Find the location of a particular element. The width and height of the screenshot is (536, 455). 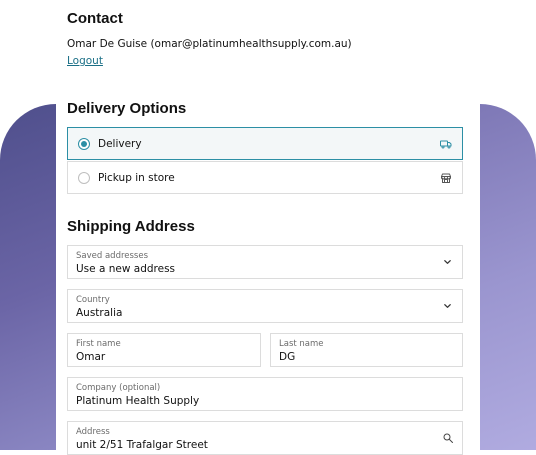

first-name-label: First name is located at coordinates (98, 344).